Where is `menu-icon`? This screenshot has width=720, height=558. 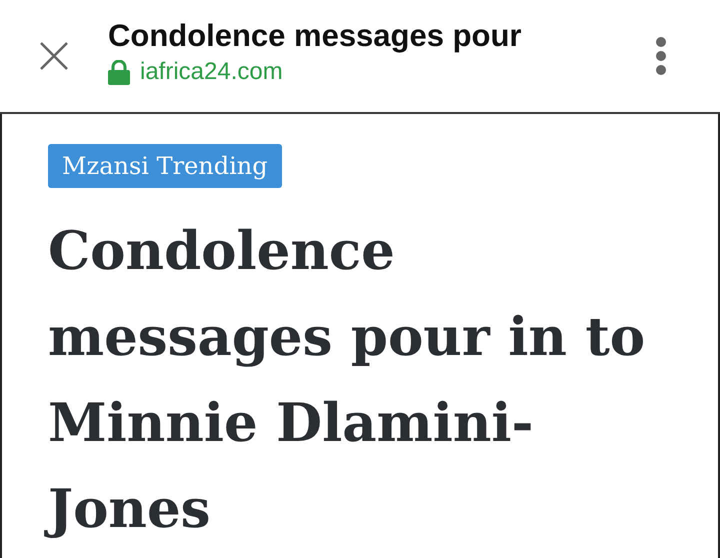
menu-icon is located at coordinates (661, 56).